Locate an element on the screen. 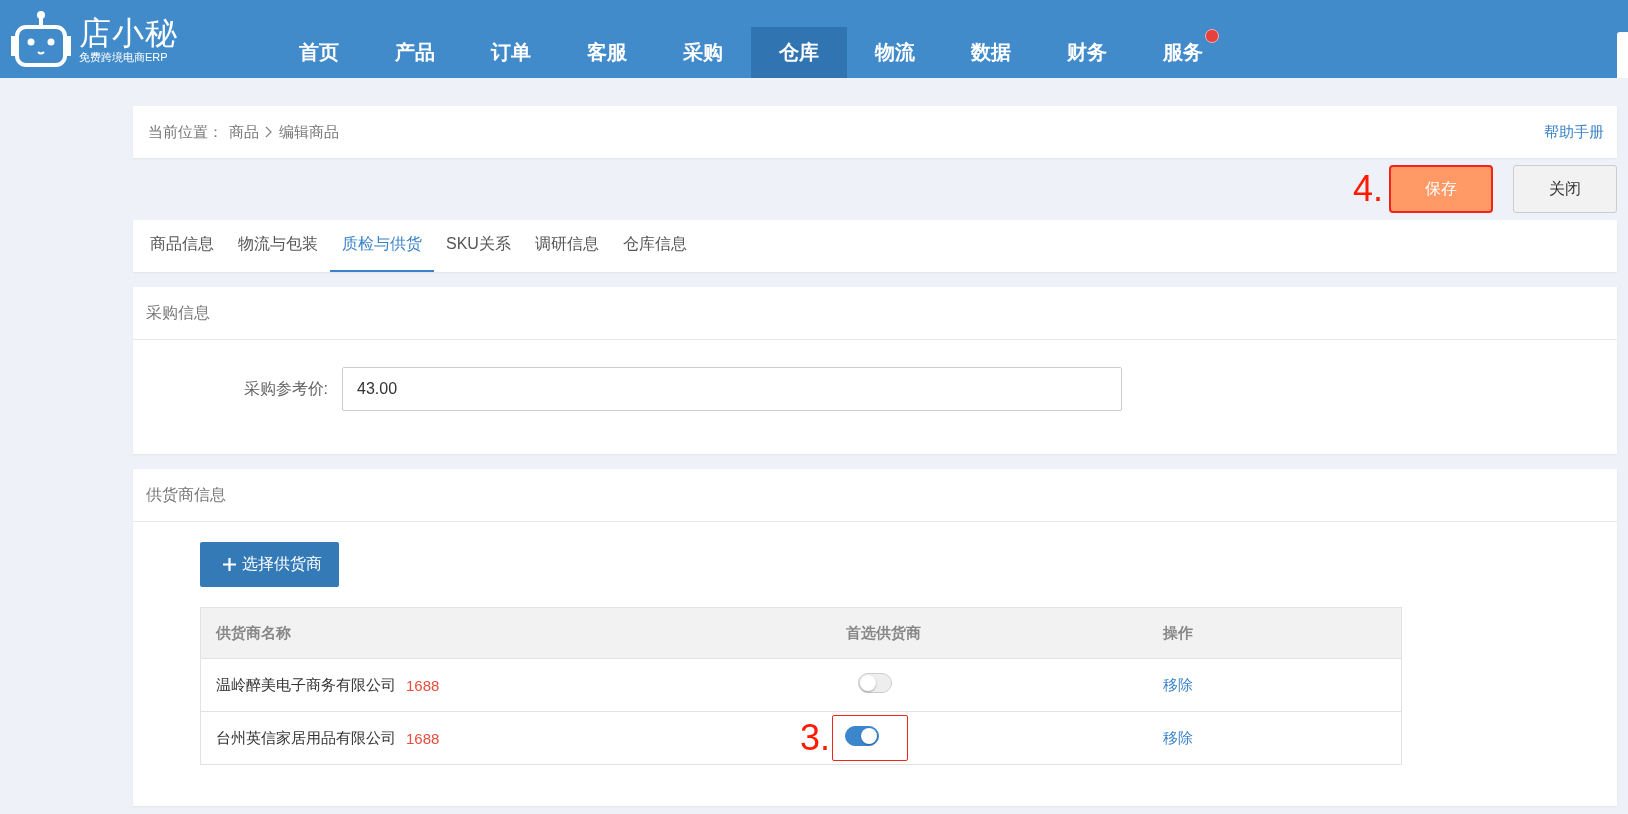  field-label: 采购参考价: is located at coordinates (285, 388).